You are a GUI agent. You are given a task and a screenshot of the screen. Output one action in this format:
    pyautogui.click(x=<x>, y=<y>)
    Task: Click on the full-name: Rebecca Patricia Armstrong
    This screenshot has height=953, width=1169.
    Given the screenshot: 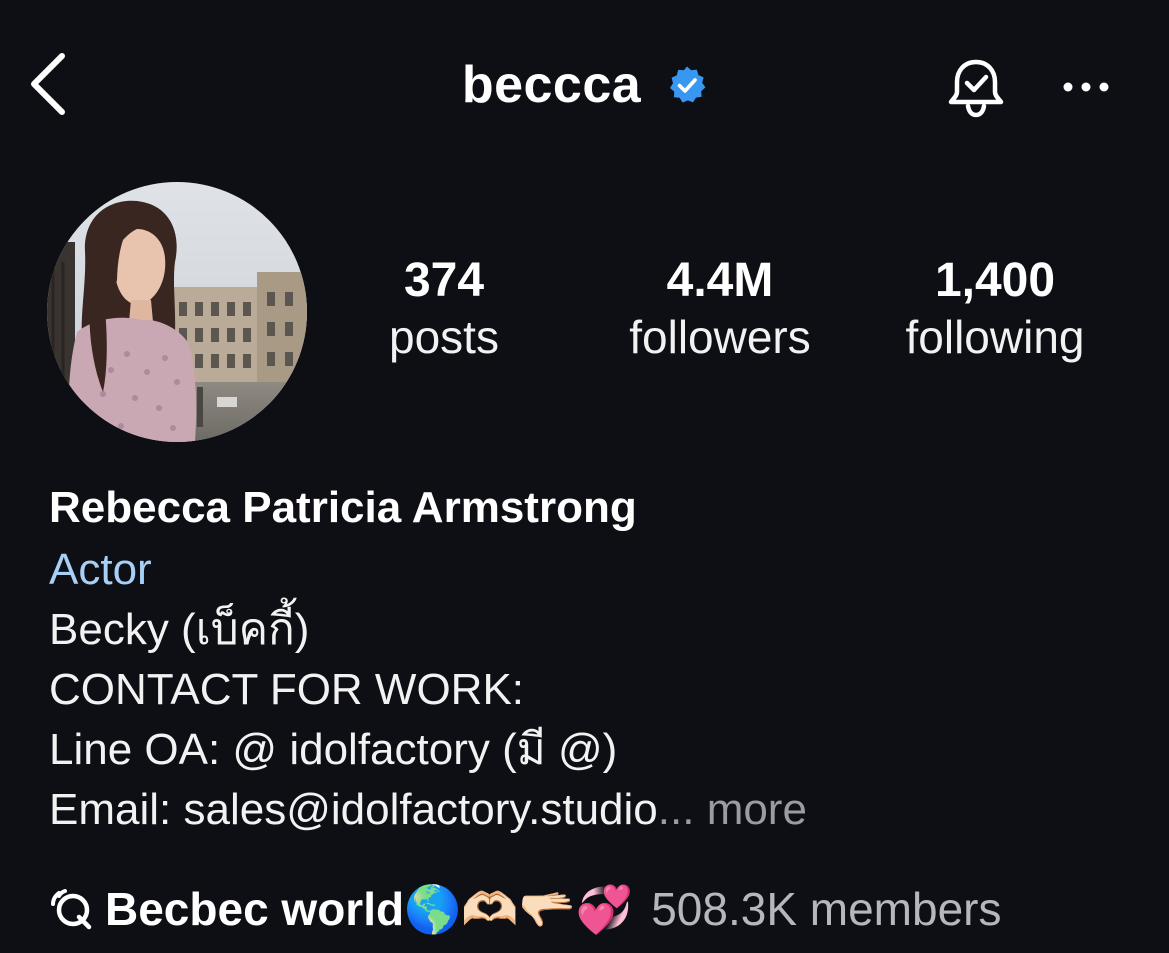 What is the action you would take?
    pyautogui.click(x=343, y=507)
    